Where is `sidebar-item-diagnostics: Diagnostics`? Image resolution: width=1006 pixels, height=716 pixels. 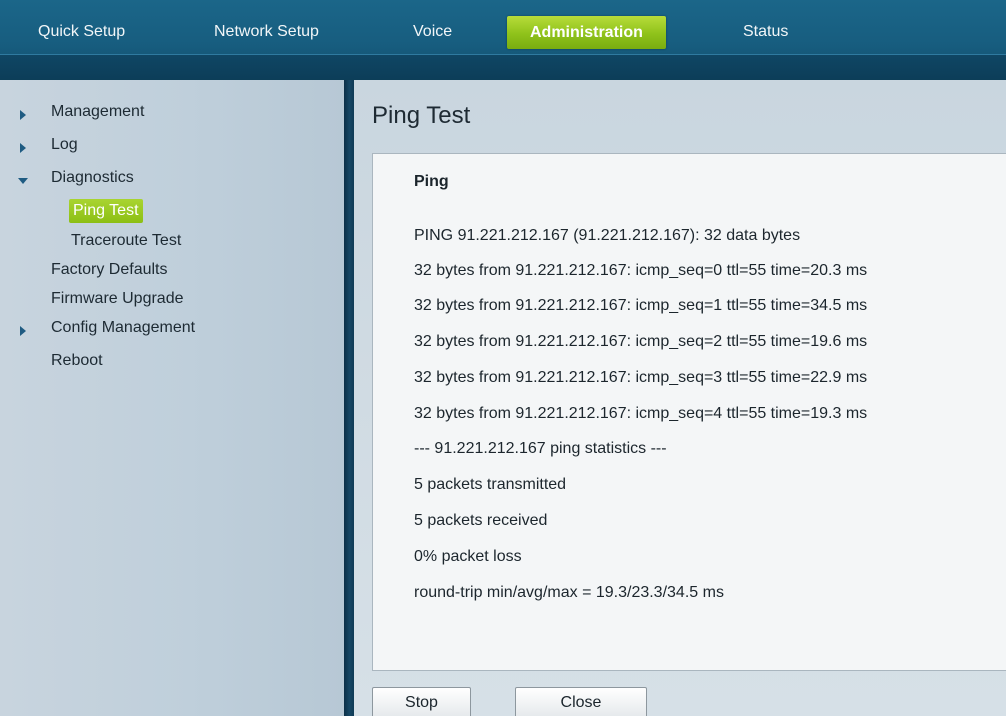 sidebar-item-diagnostics: Diagnostics is located at coordinates (92, 178).